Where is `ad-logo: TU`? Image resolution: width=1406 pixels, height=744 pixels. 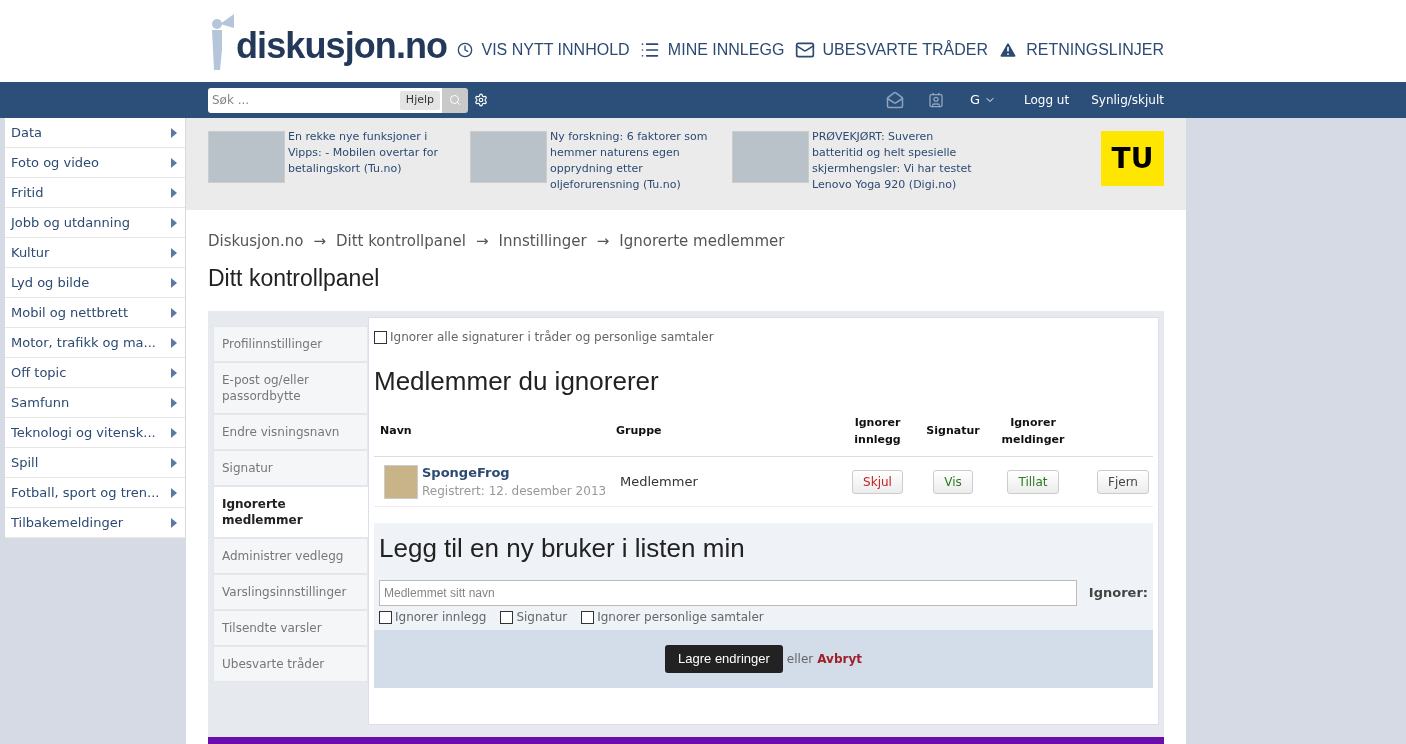 ad-logo: TU is located at coordinates (1132, 158).